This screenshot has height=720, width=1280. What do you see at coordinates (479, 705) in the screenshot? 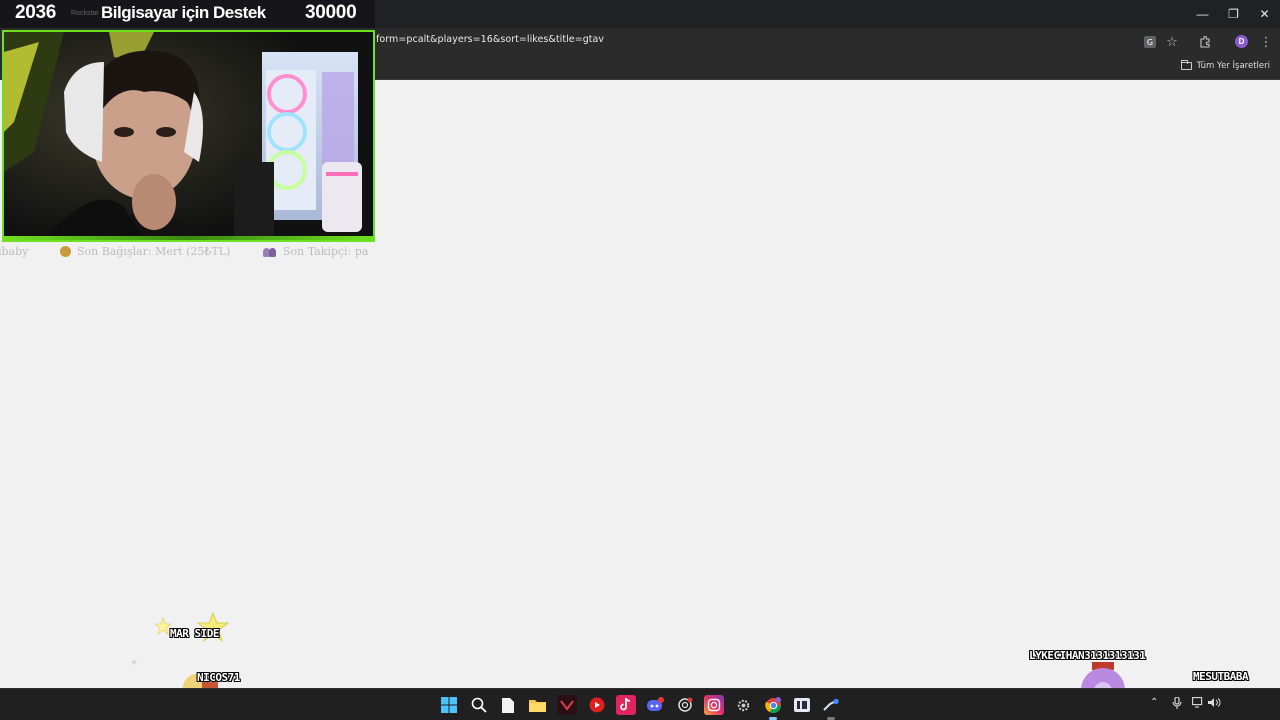
I see `search-icon` at bounding box center [479, 705].